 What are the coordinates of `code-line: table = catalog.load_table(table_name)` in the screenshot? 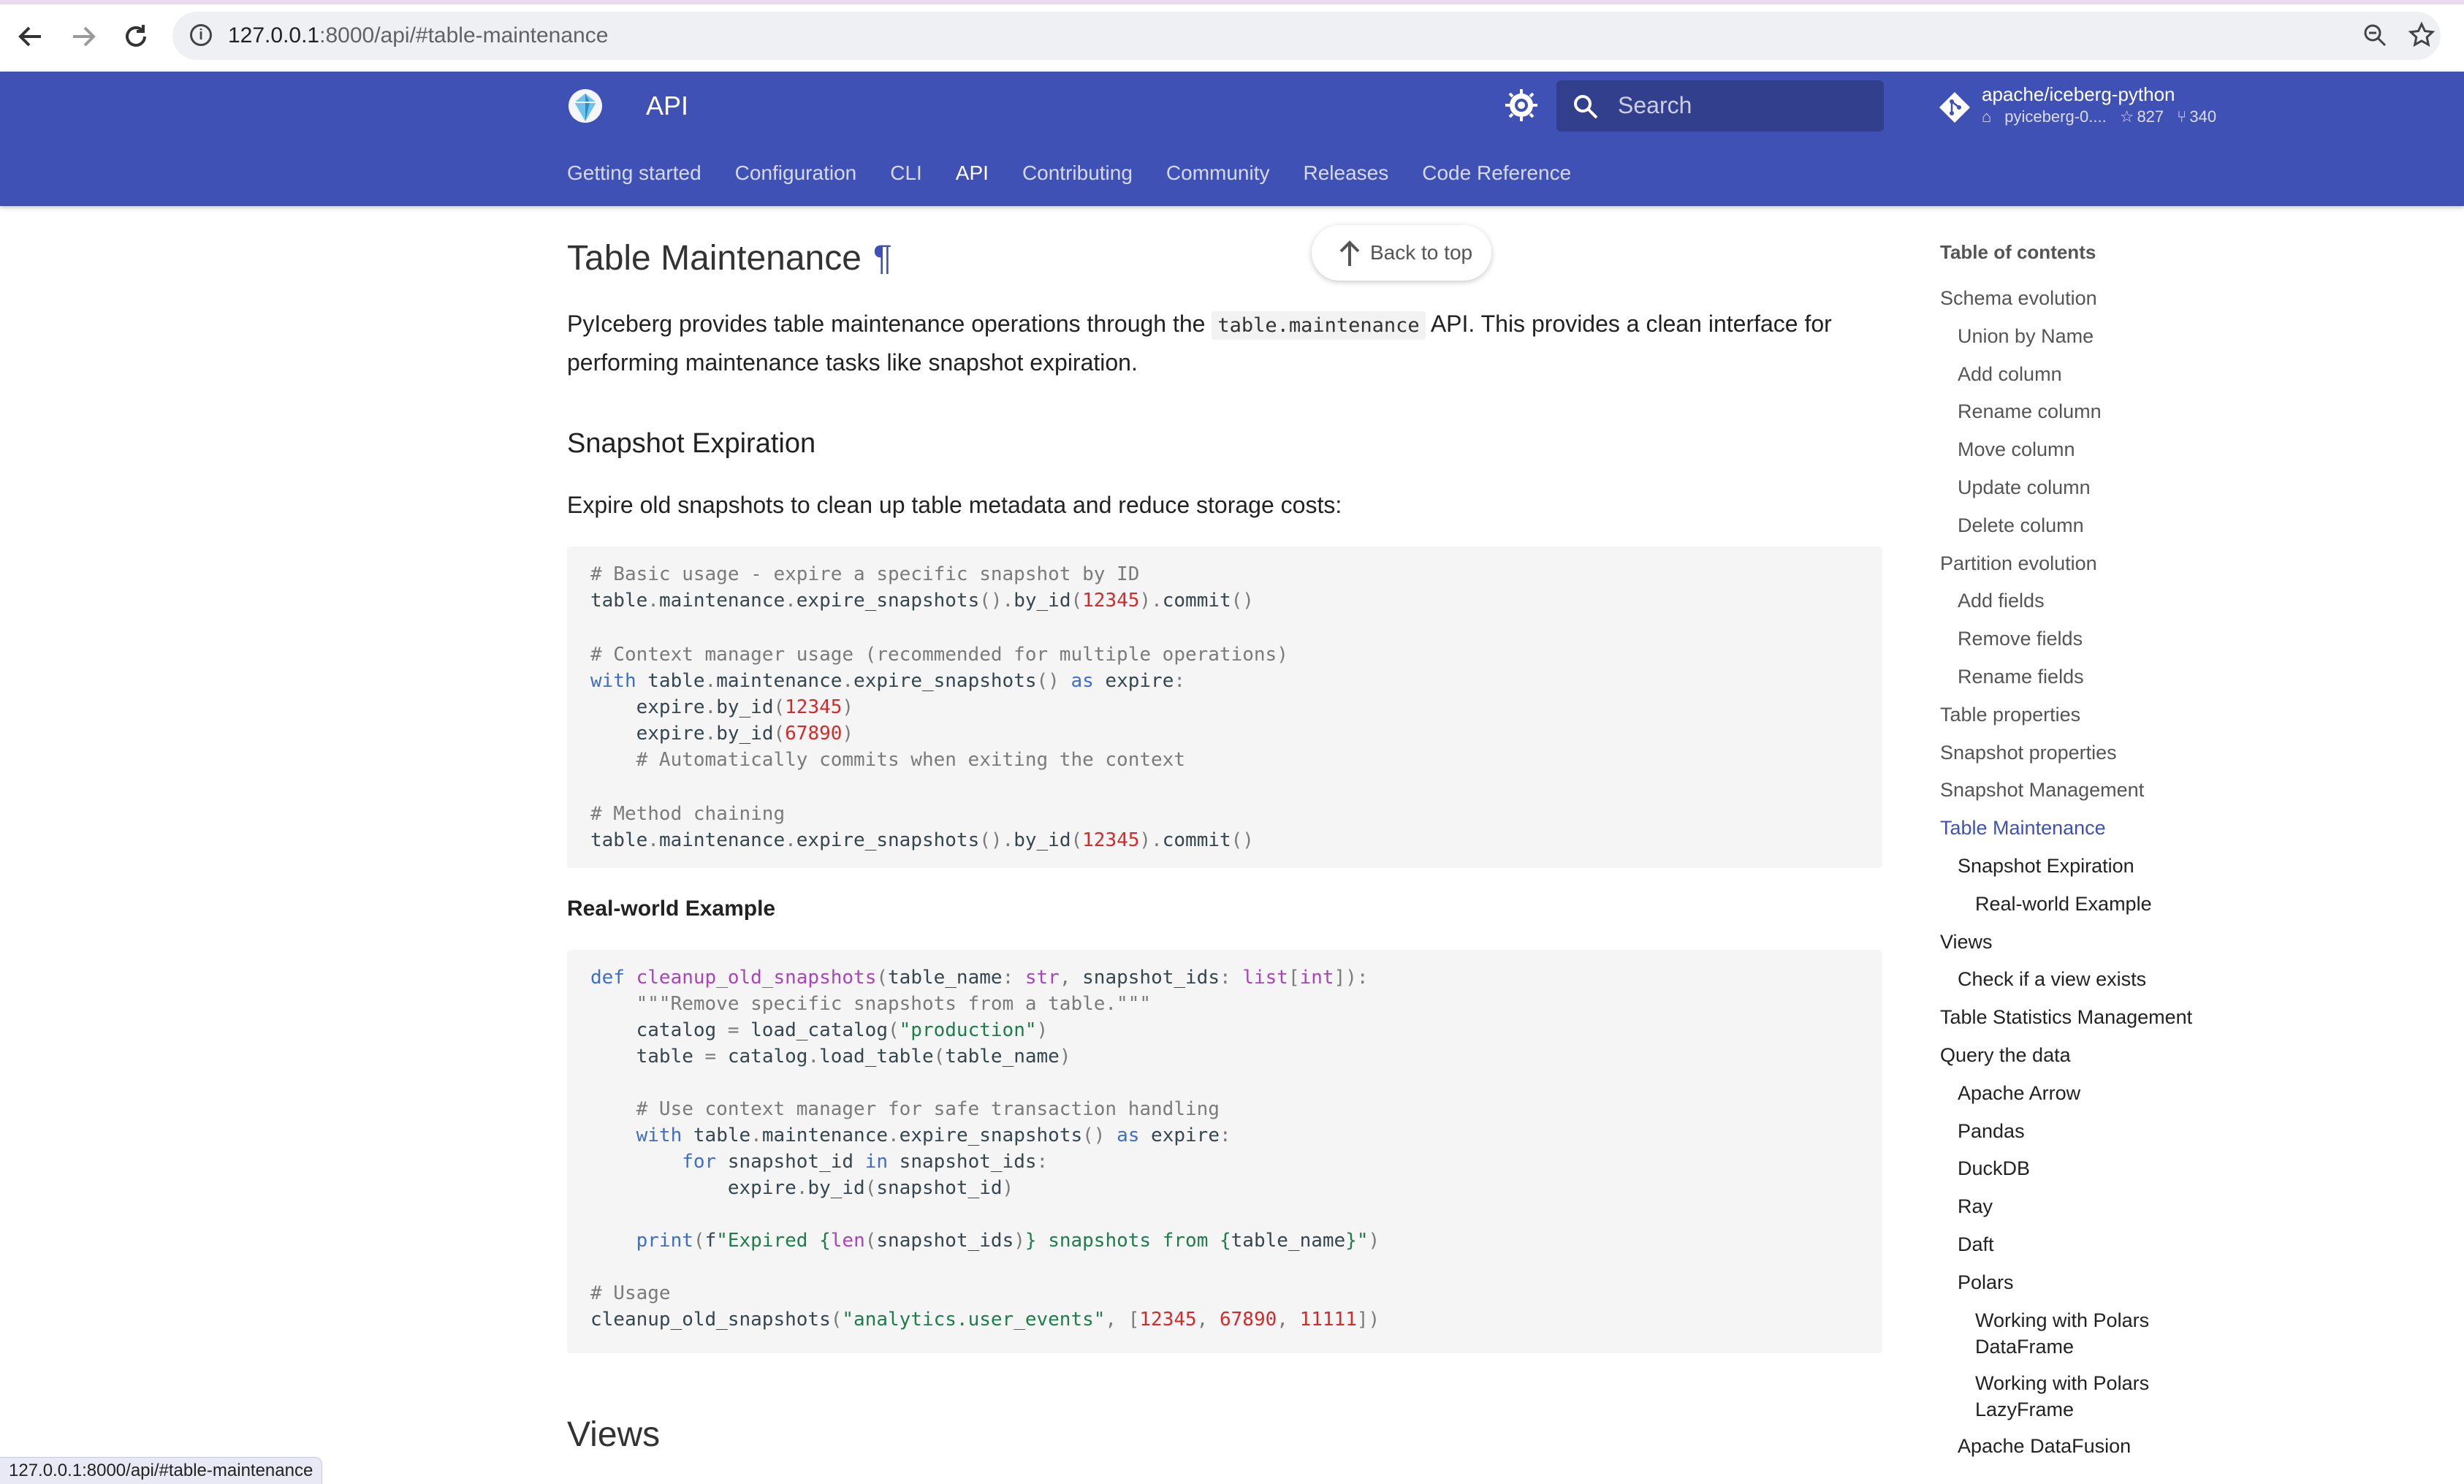 It's located at (830, 1057).